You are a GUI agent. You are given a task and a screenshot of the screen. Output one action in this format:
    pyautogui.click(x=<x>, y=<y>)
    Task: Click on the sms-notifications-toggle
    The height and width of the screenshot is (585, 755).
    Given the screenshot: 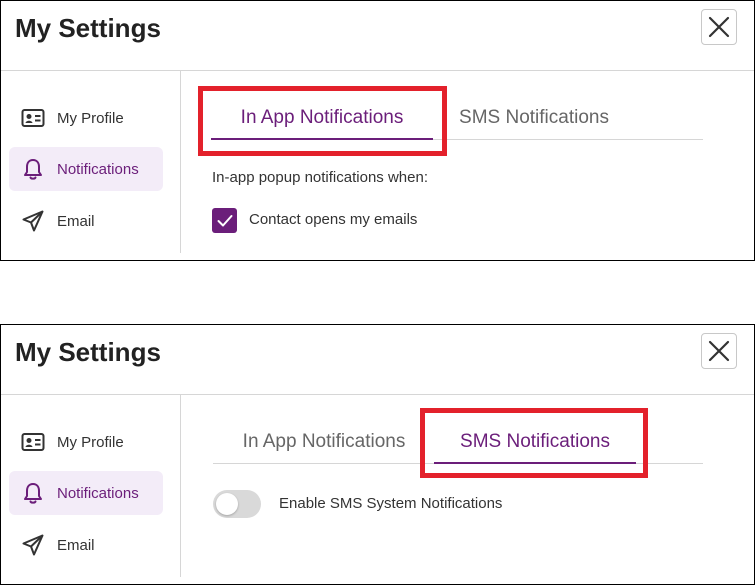 What is the action you would take?
    pyautogui.click(x=237, y=504)
    